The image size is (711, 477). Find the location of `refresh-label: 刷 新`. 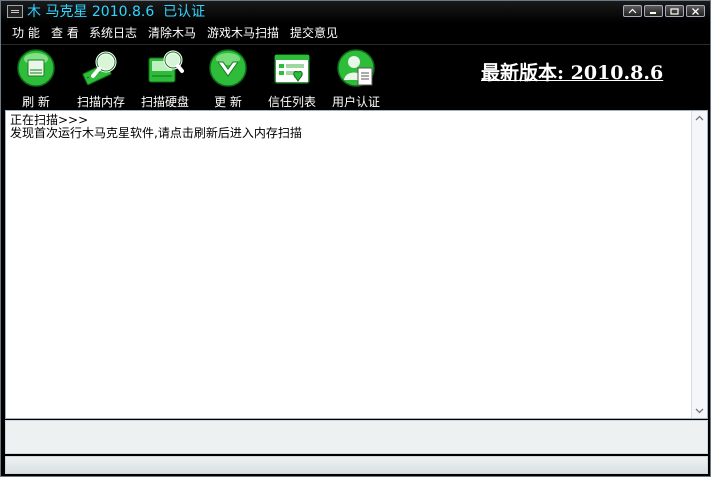

refresh-label: 刷 新 is located at coordinates (36, 102).